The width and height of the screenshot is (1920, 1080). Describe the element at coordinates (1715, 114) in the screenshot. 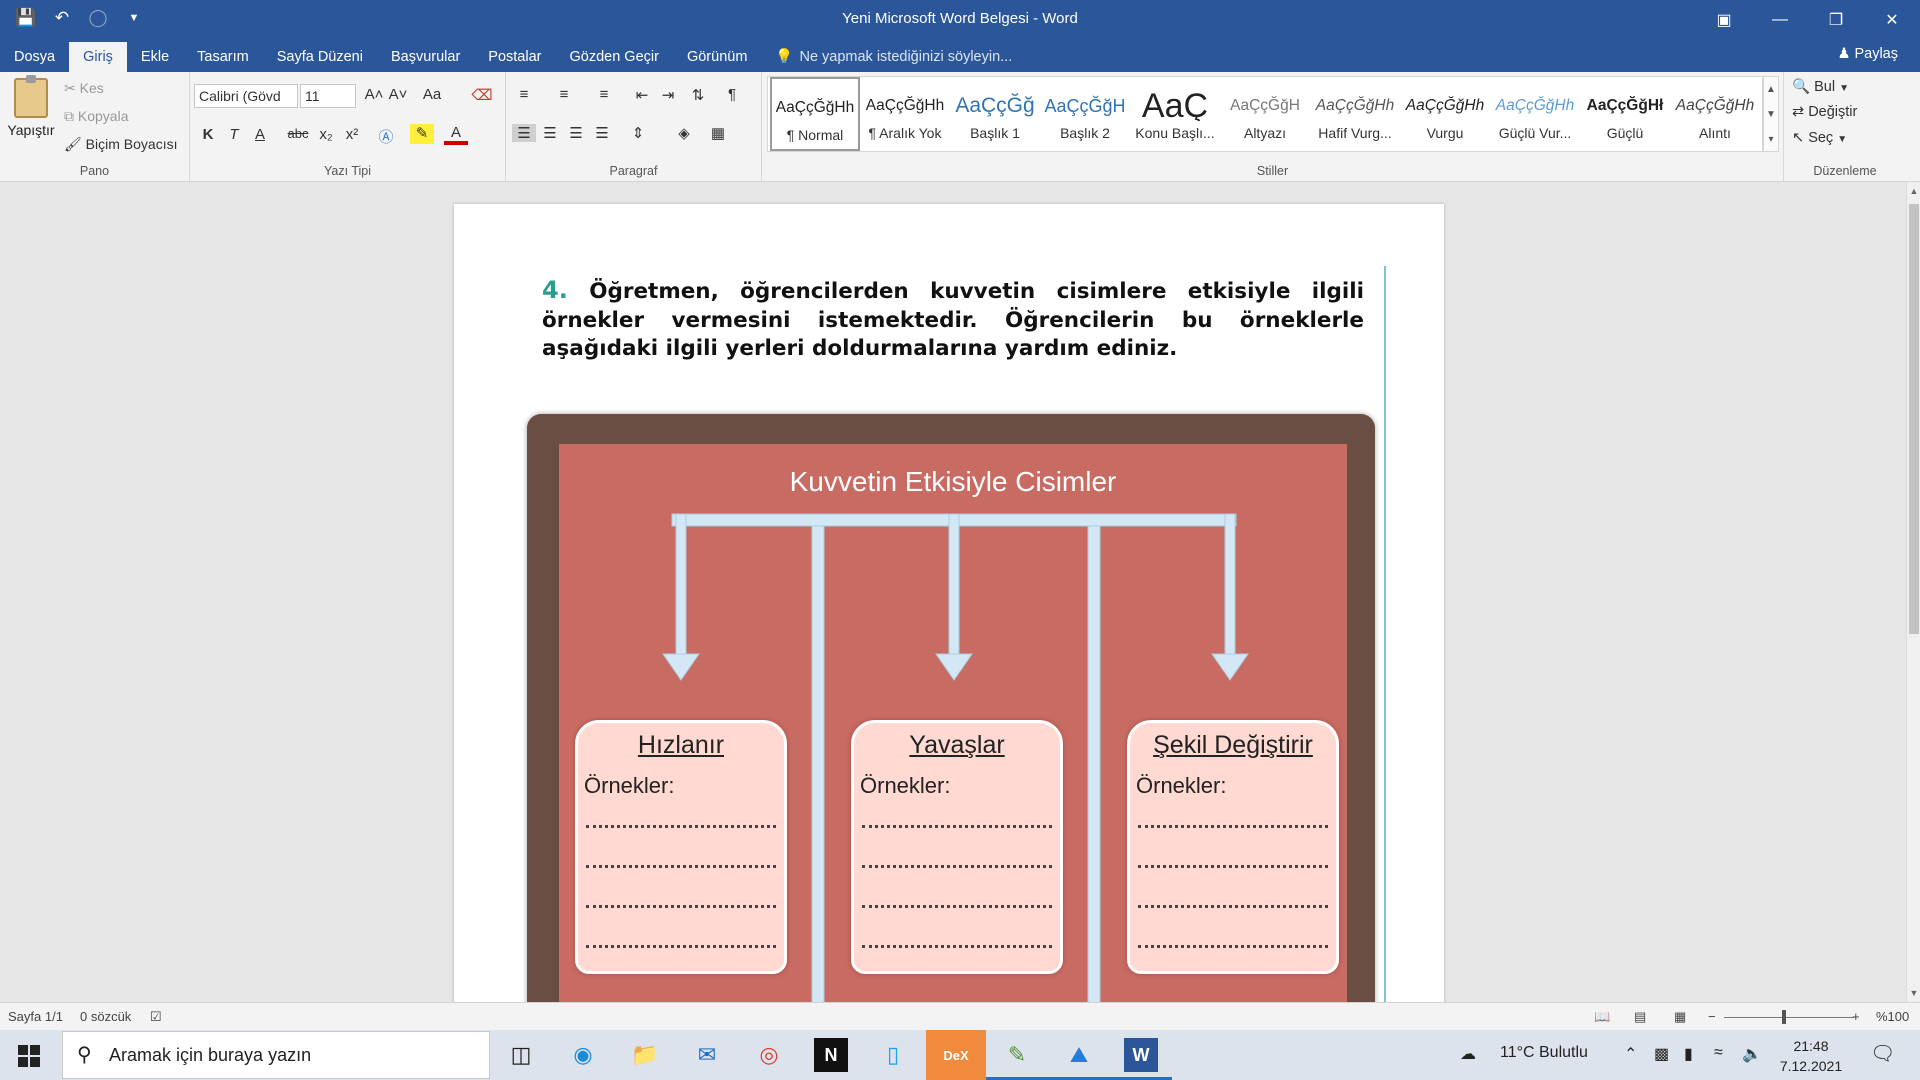

I see `style-quote: AaÇçĞğHh Alıntı` at that location.